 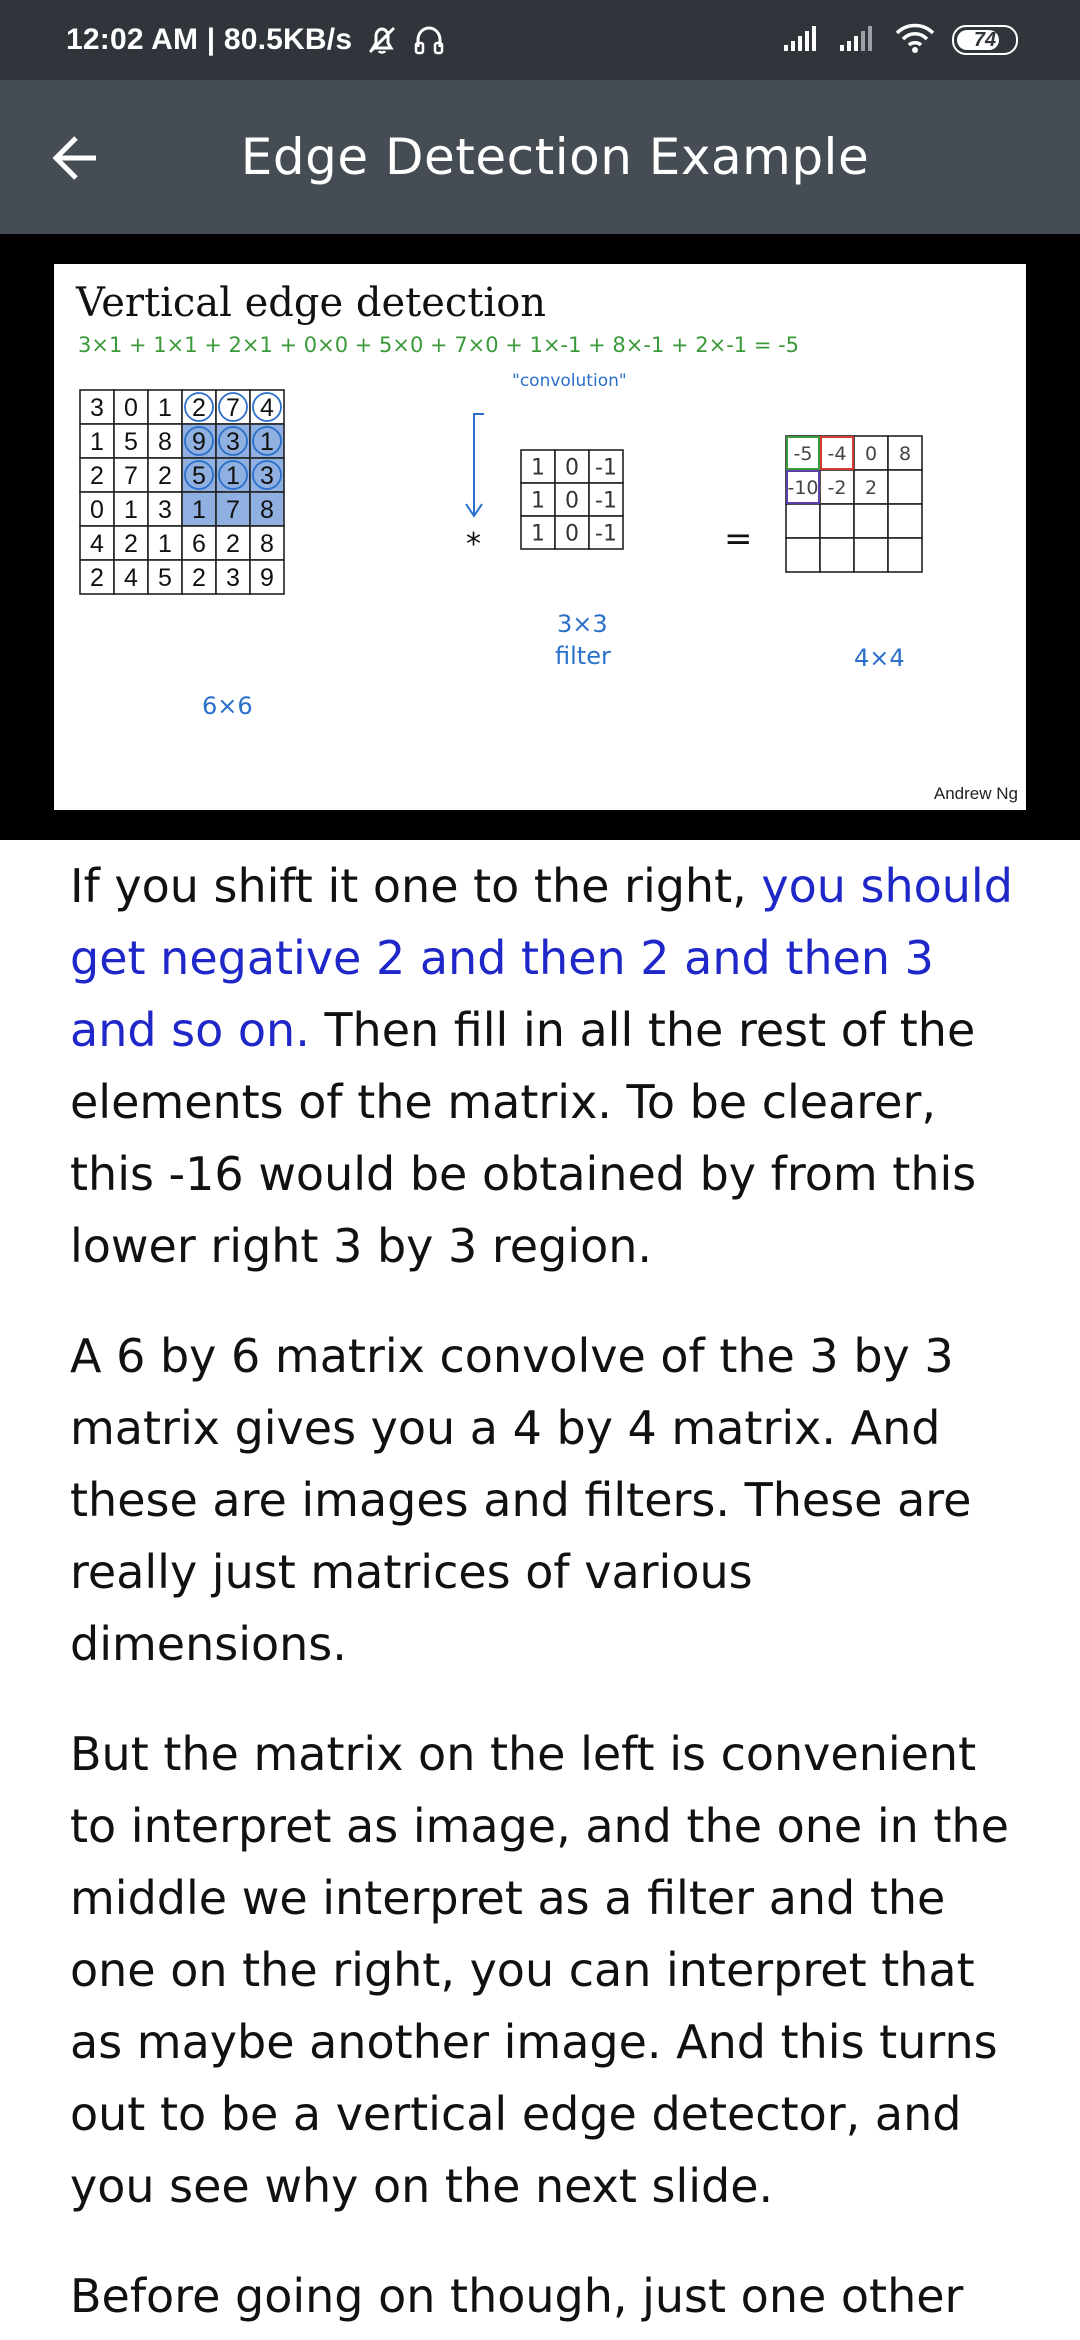 I want to click on output-matrix: -5 -4 0 8 -10 -2 2, so click(x=854, y=504).